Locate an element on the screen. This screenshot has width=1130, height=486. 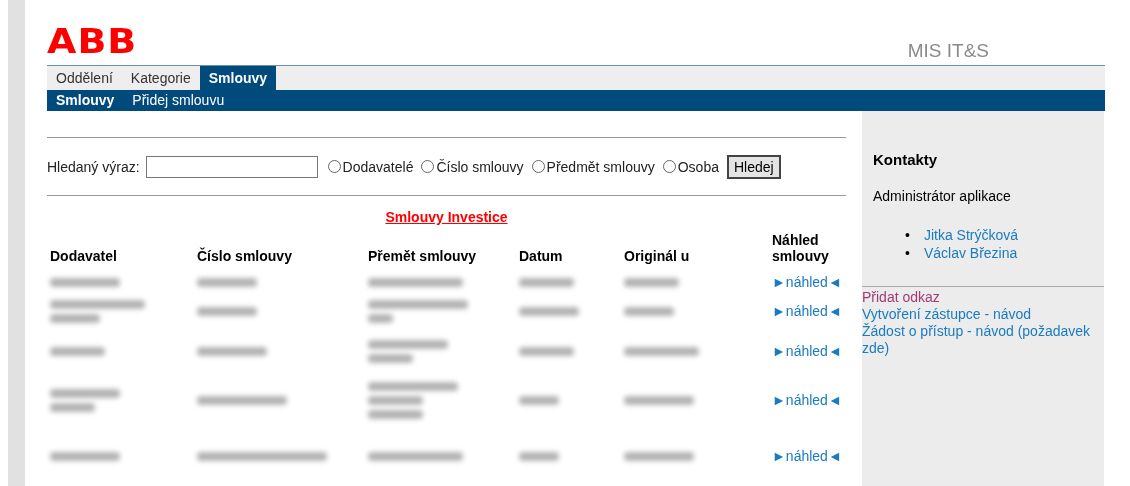
table-title-link: Smlouvy Investice is located at coordinates (446, 217).